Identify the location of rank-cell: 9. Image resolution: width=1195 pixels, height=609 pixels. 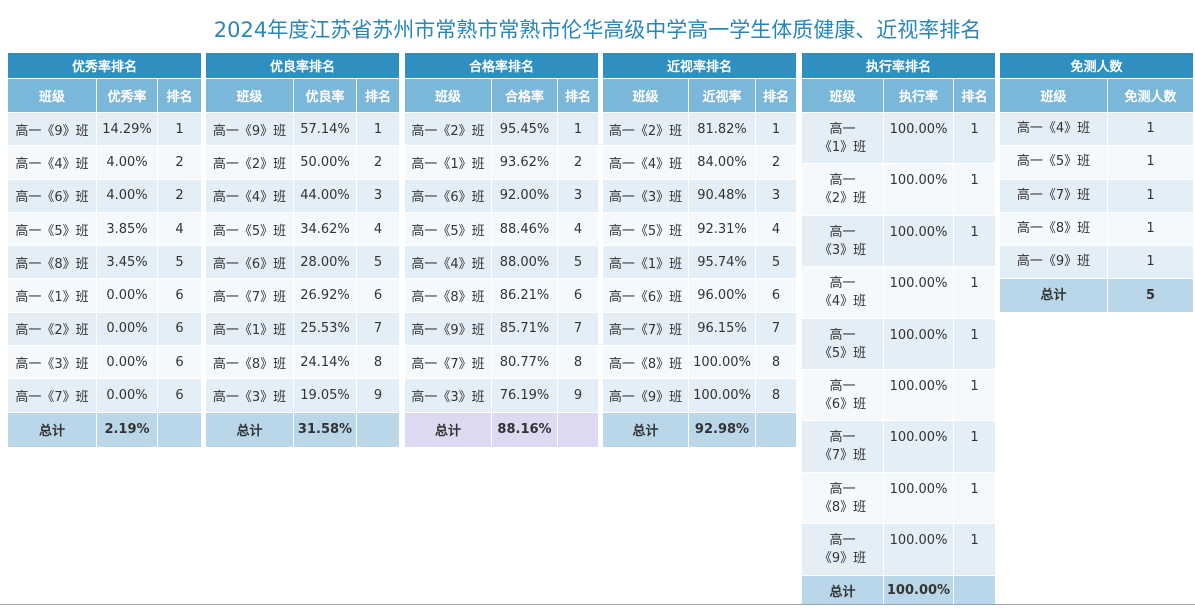
(578, 395).